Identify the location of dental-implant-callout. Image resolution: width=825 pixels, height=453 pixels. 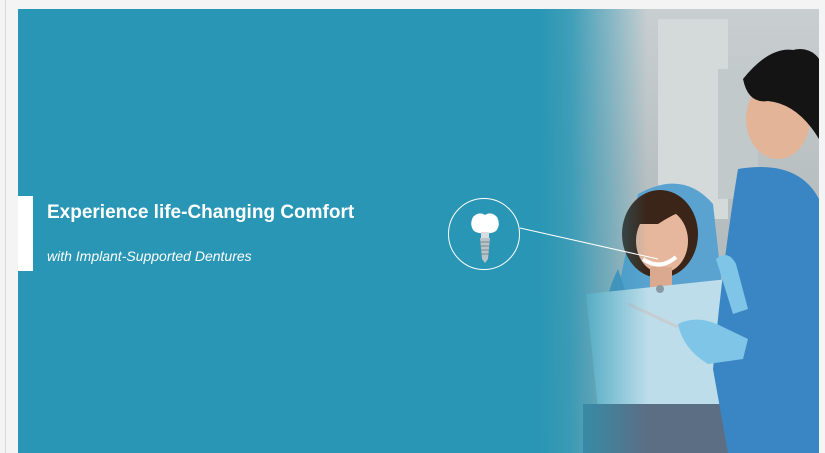
(484, 234).